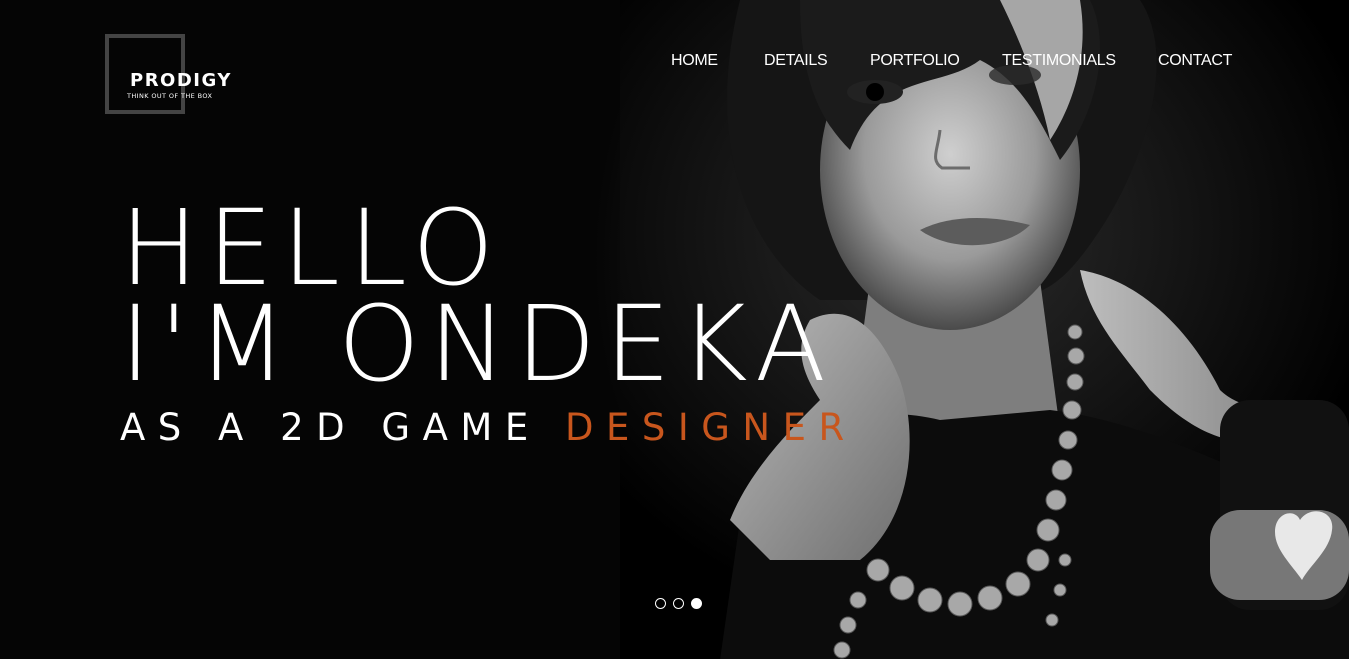 This screenshot has height=659, width=1349. I want to click on nav-item-contact: CONTACT, so click(1195, 61).